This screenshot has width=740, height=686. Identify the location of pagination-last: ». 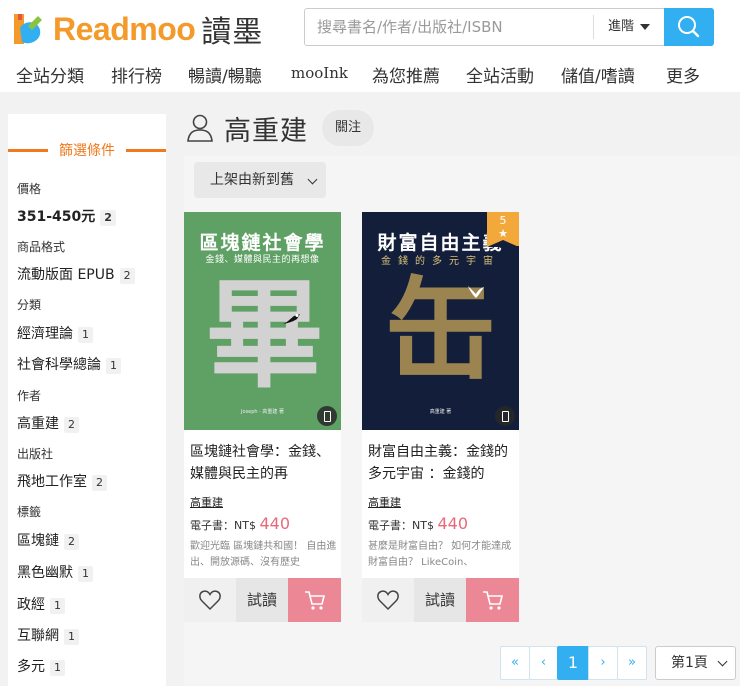
(632, 663).